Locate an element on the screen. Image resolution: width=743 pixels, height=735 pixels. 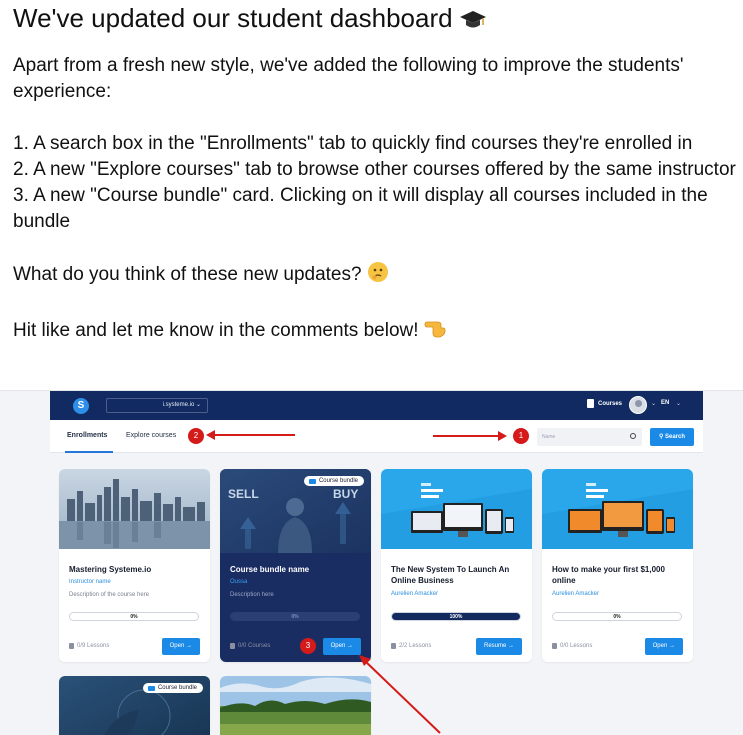
course-thumbnail-devices is located at coordinates (456, 509).